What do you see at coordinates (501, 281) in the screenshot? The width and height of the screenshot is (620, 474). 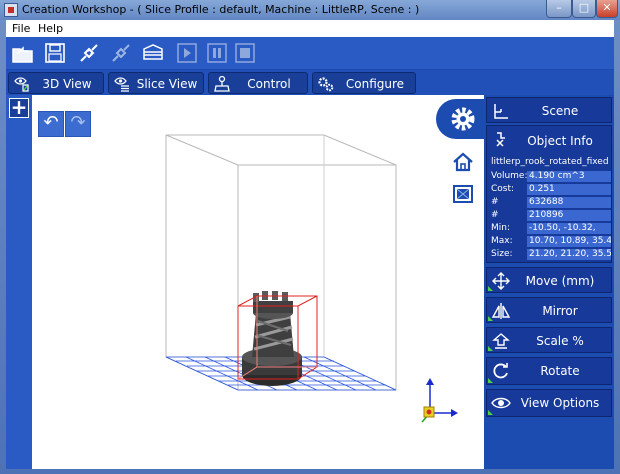 I see `move-arrows-icon` at bounding box center [501, 281].